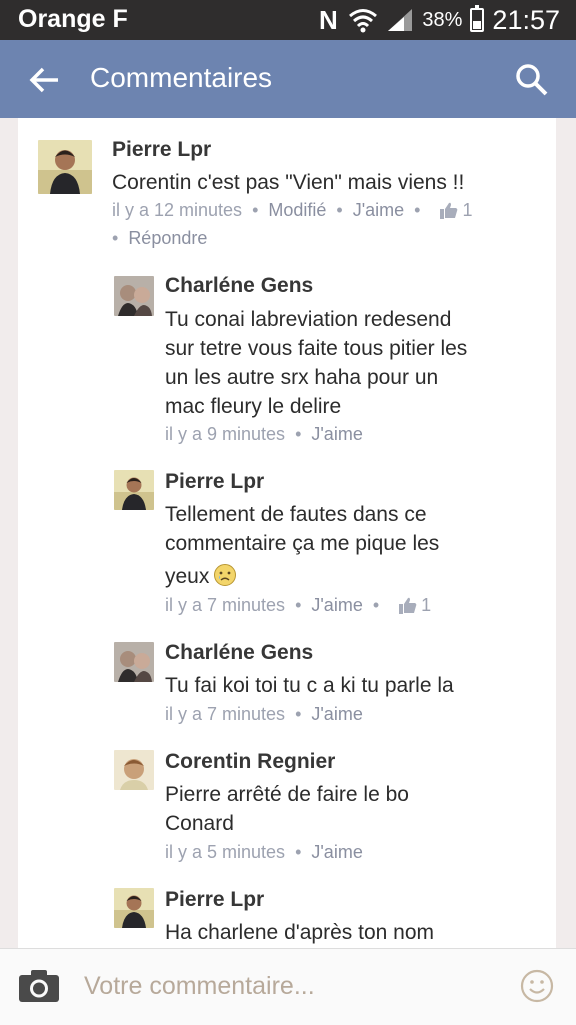  What do you see at coordinates (477, 18) in the screenshot?
I see `battery-icon` at bounding box center [477, 18].